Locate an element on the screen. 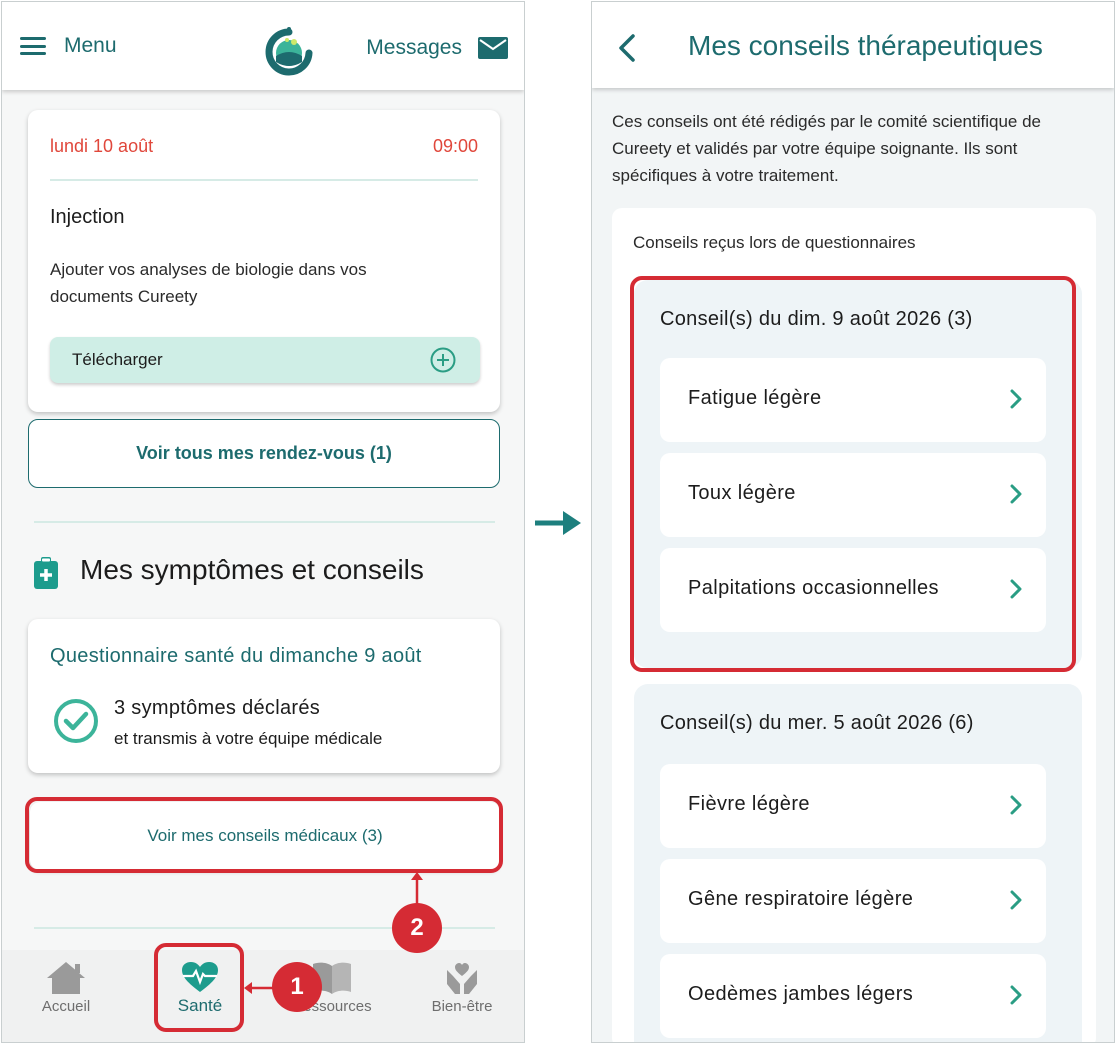 The height and width of the screenshot is (1044, 1116). section-divider is located at coordinates (264, 522).